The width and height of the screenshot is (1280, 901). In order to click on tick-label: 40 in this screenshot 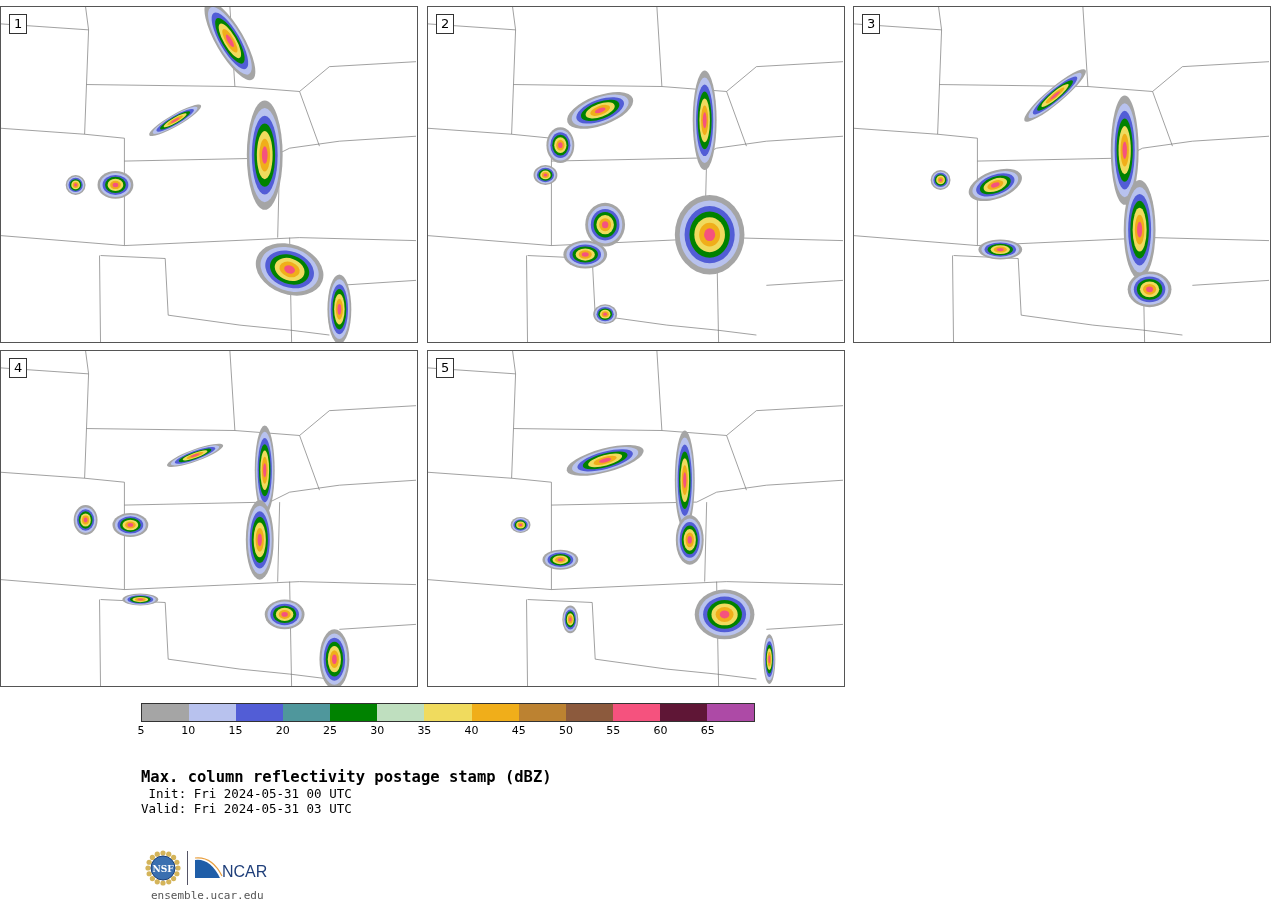, I will do `click(471, 730)`.